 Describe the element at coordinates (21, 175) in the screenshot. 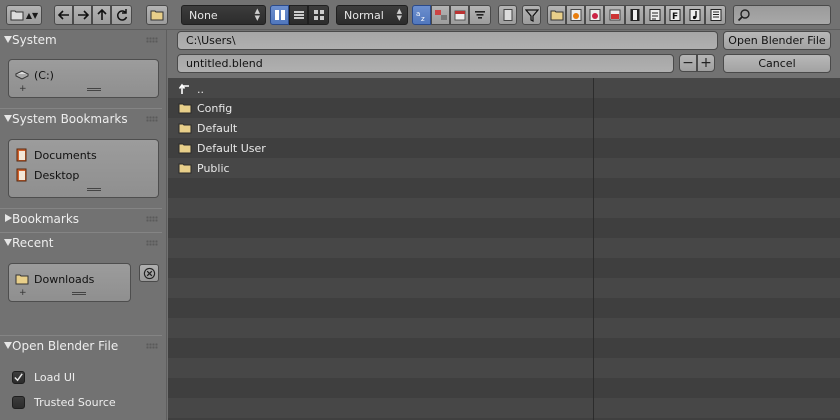

I see `desktop-icon` at that location.